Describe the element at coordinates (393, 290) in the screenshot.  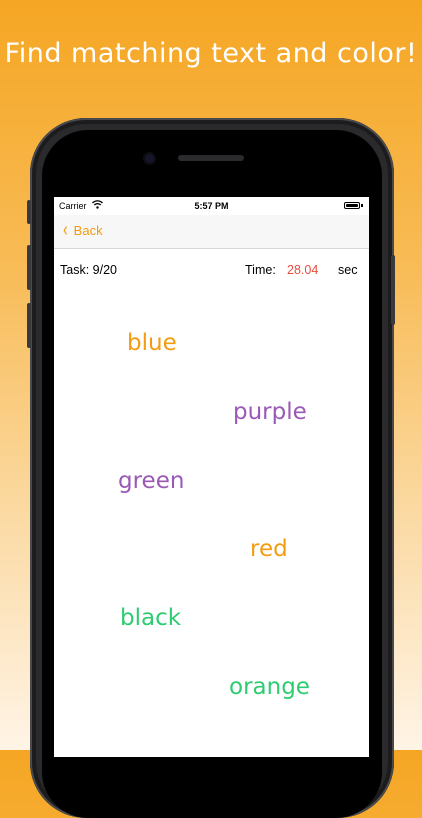
I see `power-button` at that location.